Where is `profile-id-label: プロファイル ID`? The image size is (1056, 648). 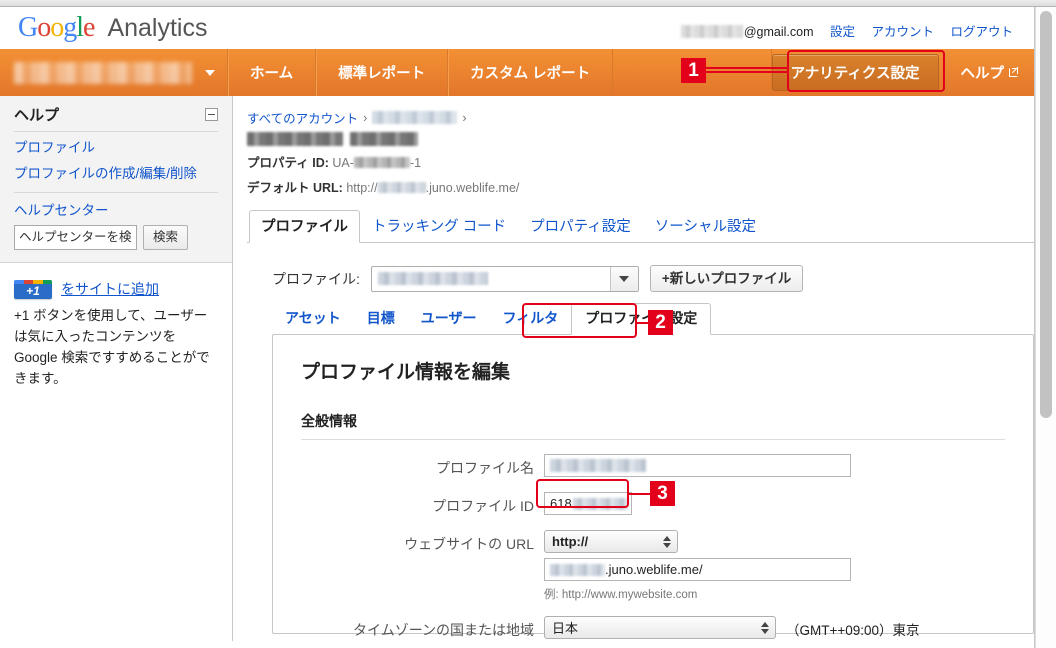
profile-id-label: プロファイル ID is located at coordinates (483, 506).